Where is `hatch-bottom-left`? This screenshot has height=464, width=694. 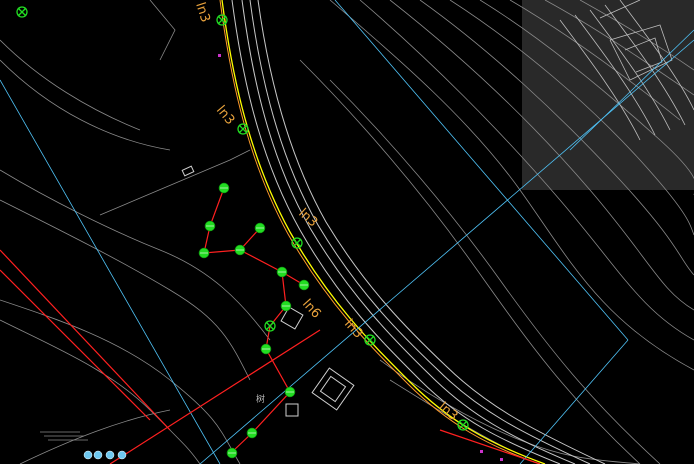
hatch-bottom-left is located at coordinates (64, 436).